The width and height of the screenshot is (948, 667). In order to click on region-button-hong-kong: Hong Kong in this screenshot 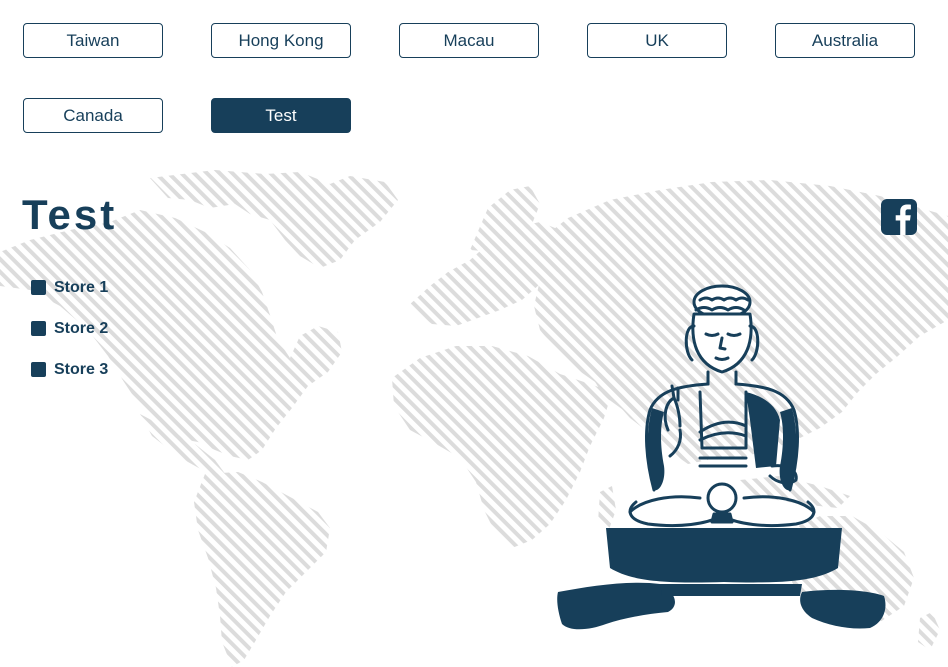, I will do `click(281, 40)`.